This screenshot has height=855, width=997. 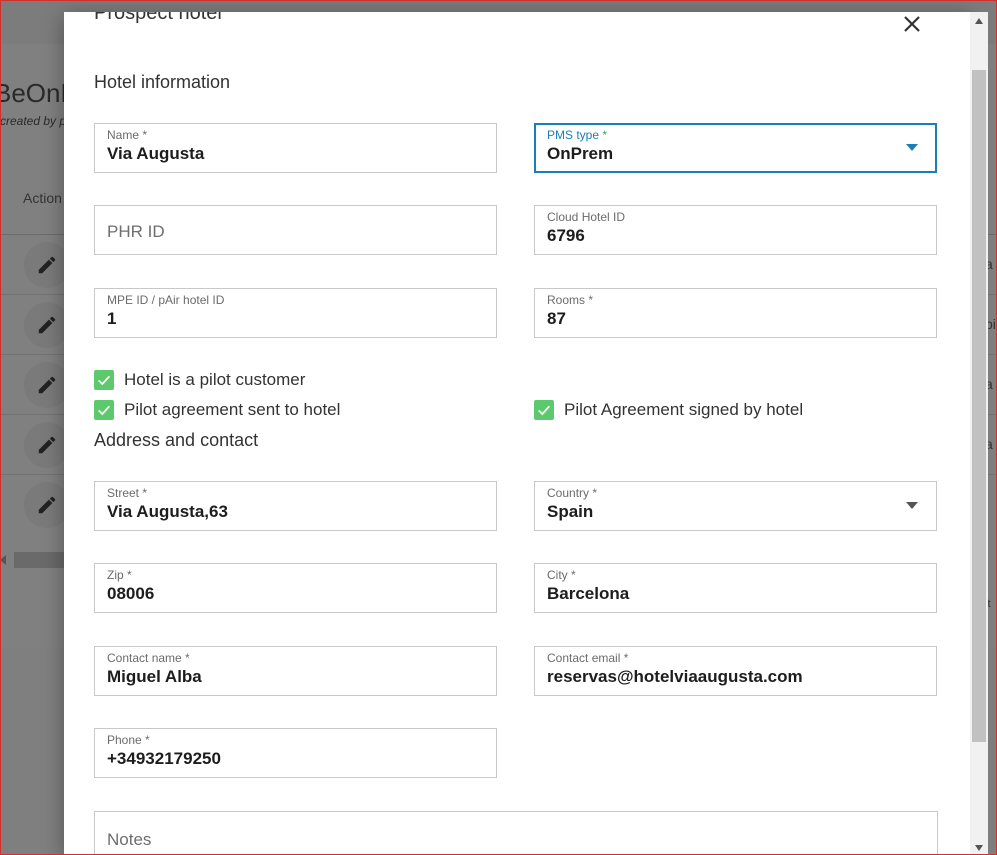 I want to click on mpe-id-field: MPE ID / pAir hotel ID 1, so click(x=295, y=313).